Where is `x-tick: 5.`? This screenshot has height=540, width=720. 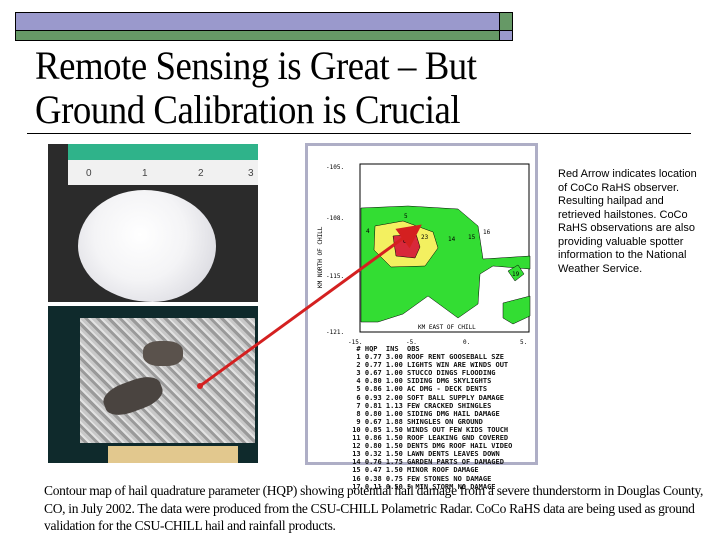
x-tick: 5. is located at coordinates (523, 342).